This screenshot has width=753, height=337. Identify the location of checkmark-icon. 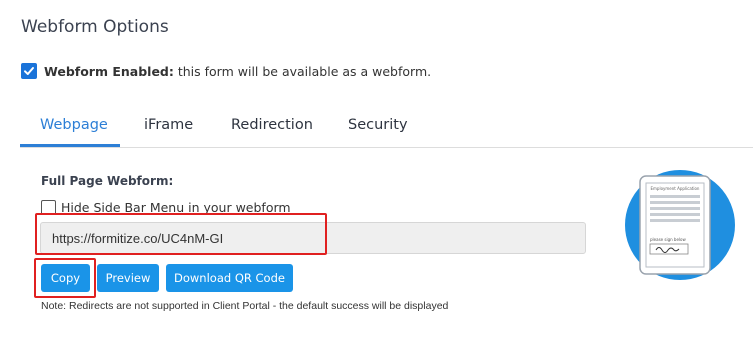
(29, 71).